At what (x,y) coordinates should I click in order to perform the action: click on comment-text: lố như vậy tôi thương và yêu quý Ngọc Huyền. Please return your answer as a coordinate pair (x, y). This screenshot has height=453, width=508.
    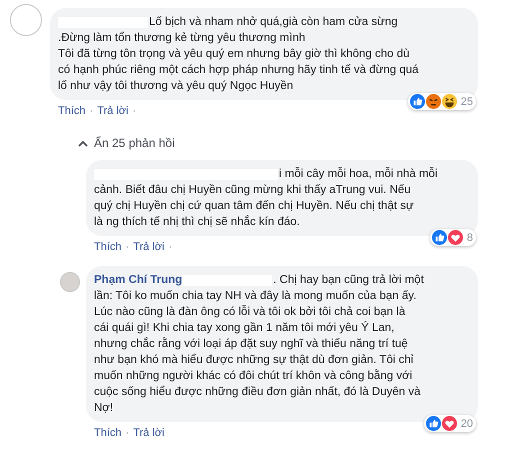
    Looking at the image, I should click on (176, 86).